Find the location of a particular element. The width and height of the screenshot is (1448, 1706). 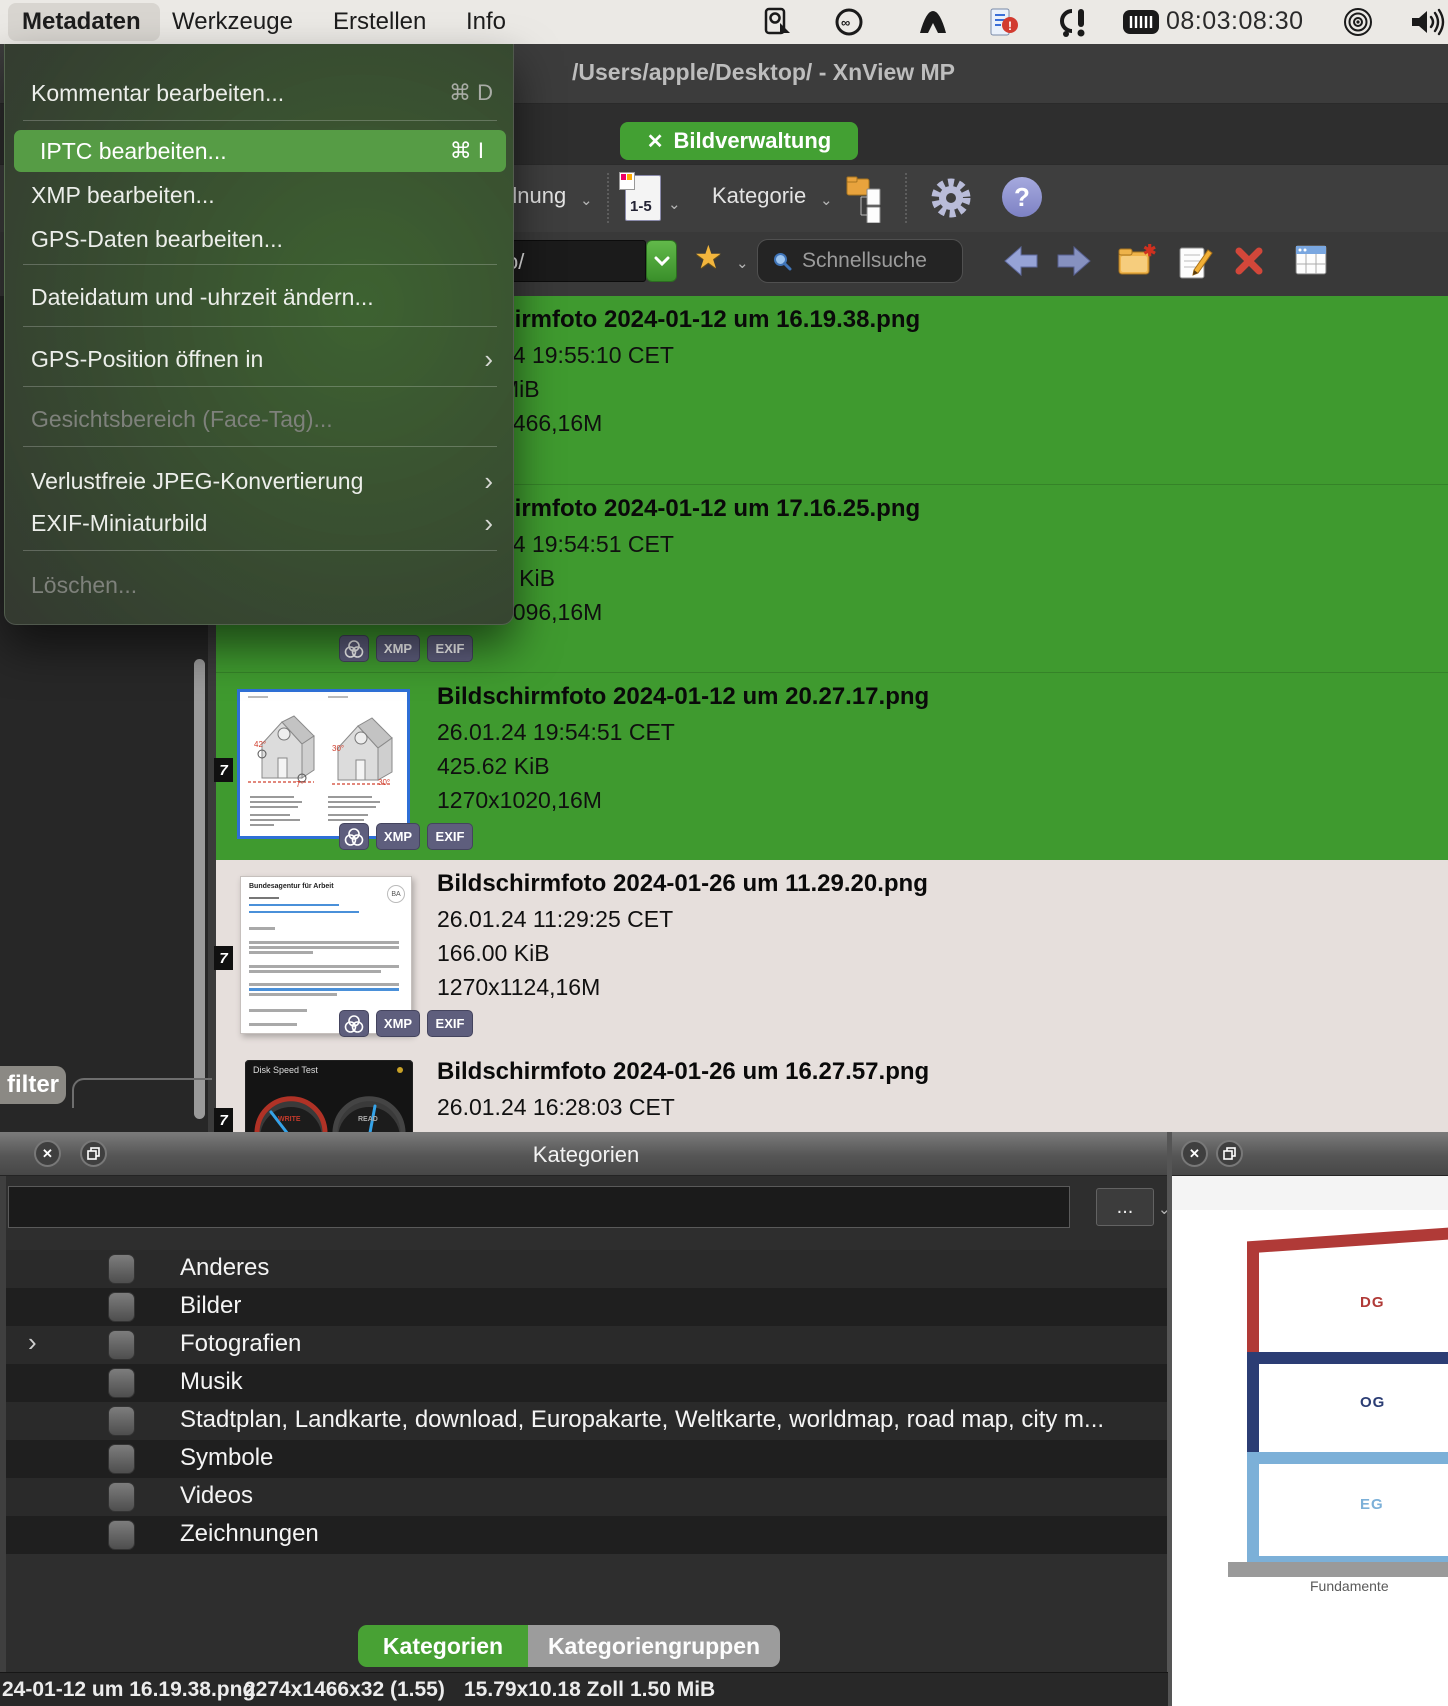

tab-close-icon: ✕ is located at coordinates (655, 141).